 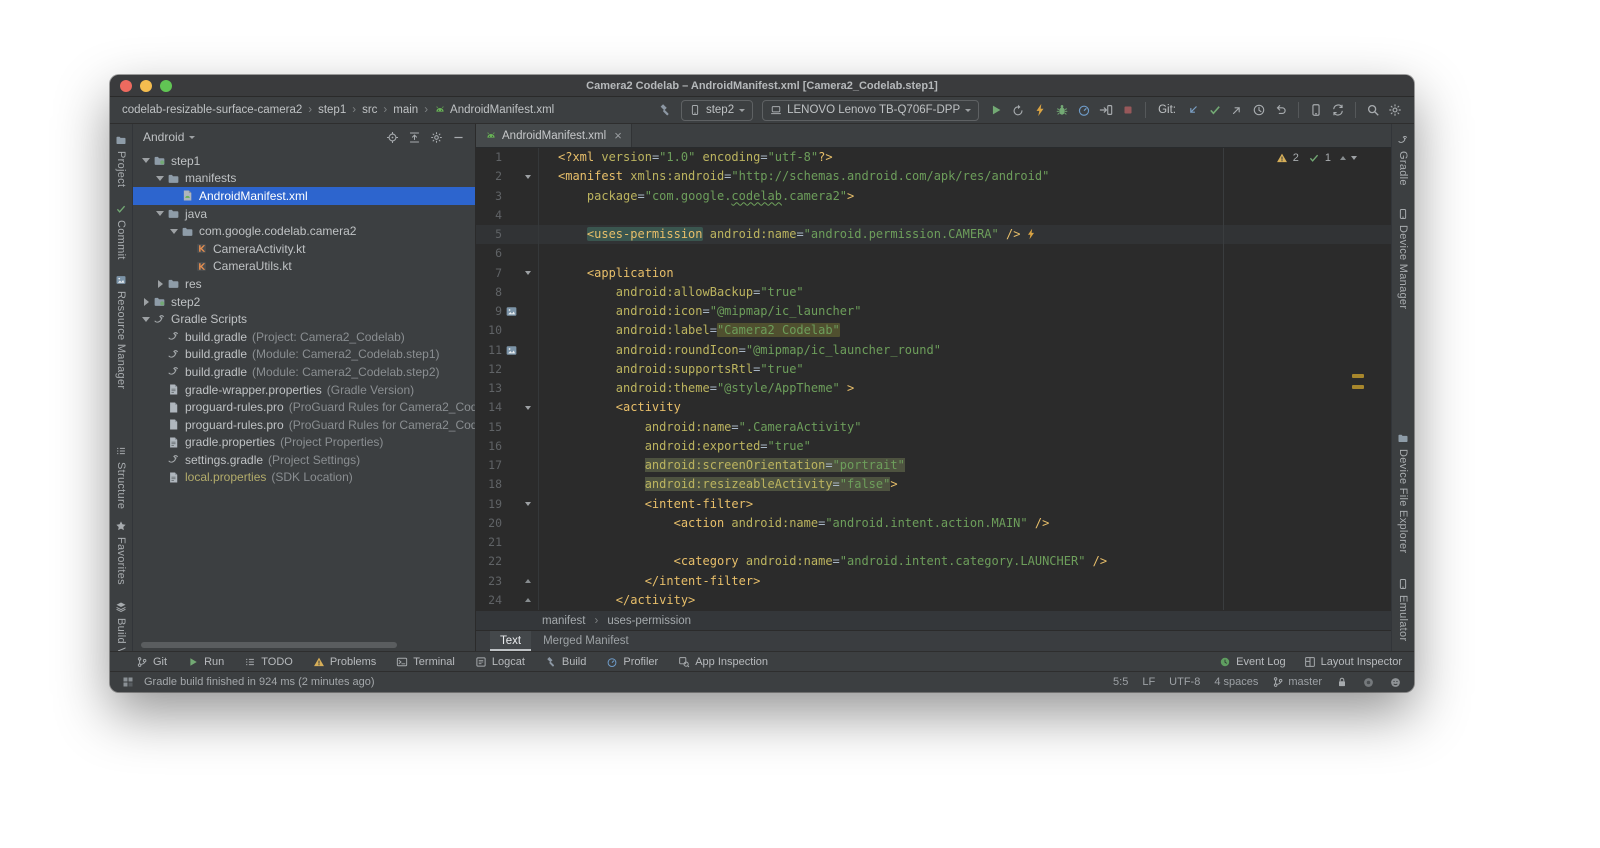 I want to click on restart-button, so click(x=1018, y=110).